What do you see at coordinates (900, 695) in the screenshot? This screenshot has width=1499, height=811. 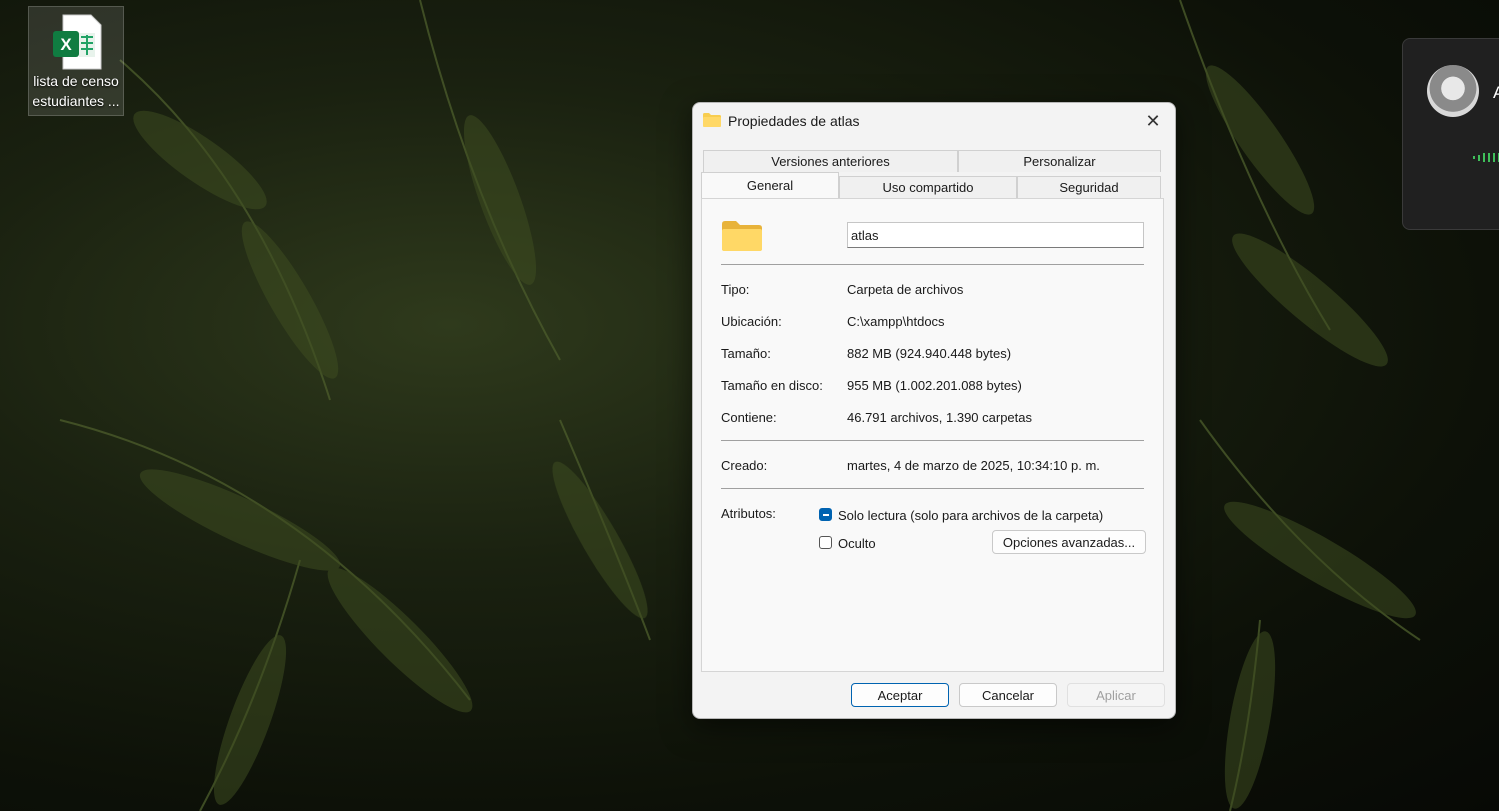 I see `ok-button: Aceptar` at bounding box center [900, 695].